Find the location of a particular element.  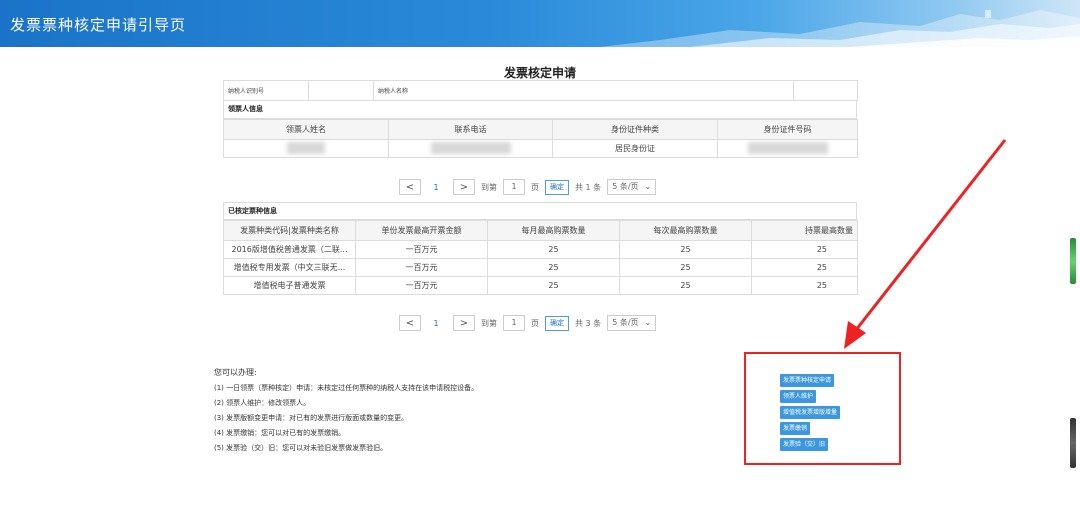

tip-item: (3) 发票版额变更申请：对已有的发票进行版面或数量的变更。 is located at coordinates (311, 418).